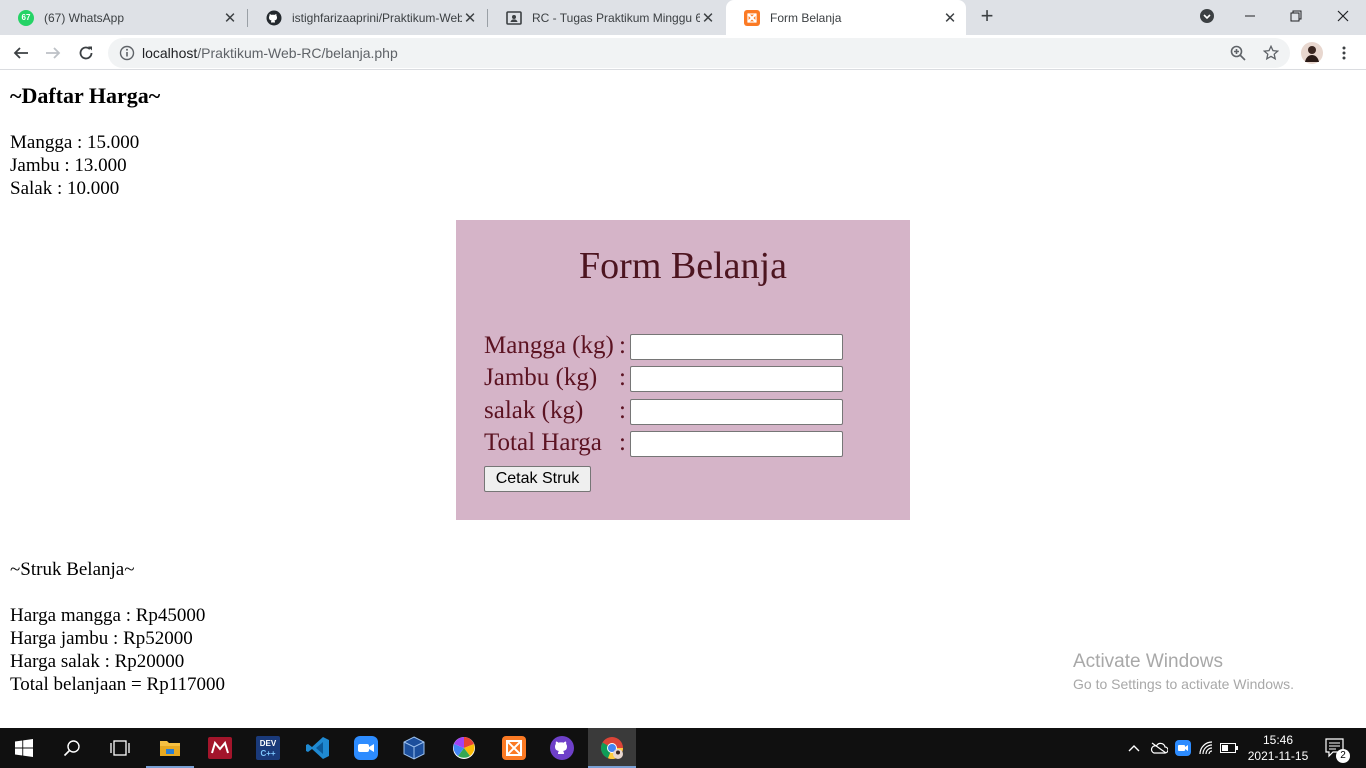  I want to click on reload-button, so click(86, 53).